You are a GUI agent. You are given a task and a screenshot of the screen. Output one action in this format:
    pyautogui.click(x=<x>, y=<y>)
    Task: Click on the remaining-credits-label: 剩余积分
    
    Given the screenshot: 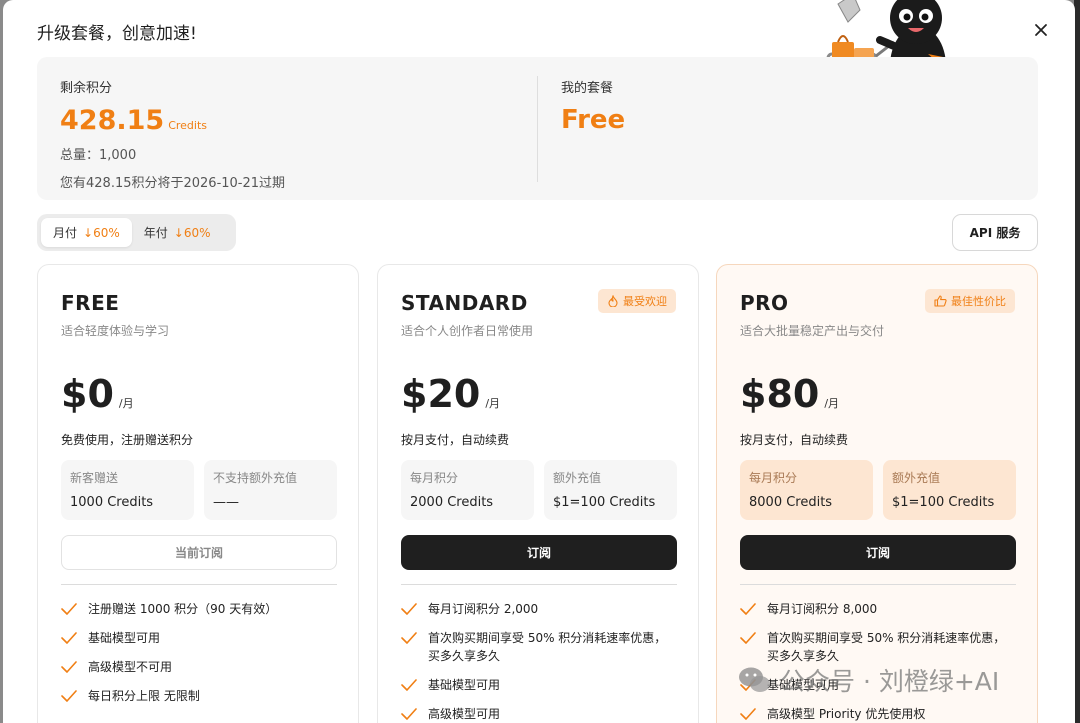 What is the action you would take?
    pyautogui.click(x=86, y=88)
    